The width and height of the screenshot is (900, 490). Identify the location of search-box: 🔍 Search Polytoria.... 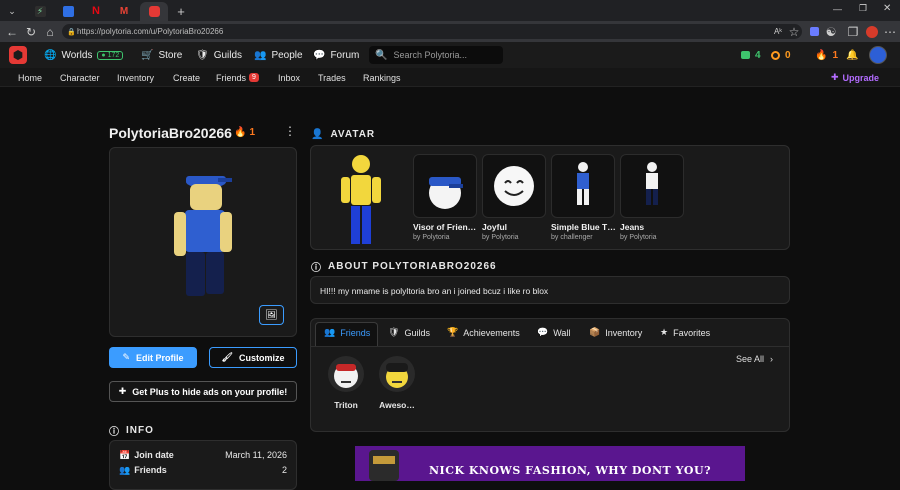
(436, 55).